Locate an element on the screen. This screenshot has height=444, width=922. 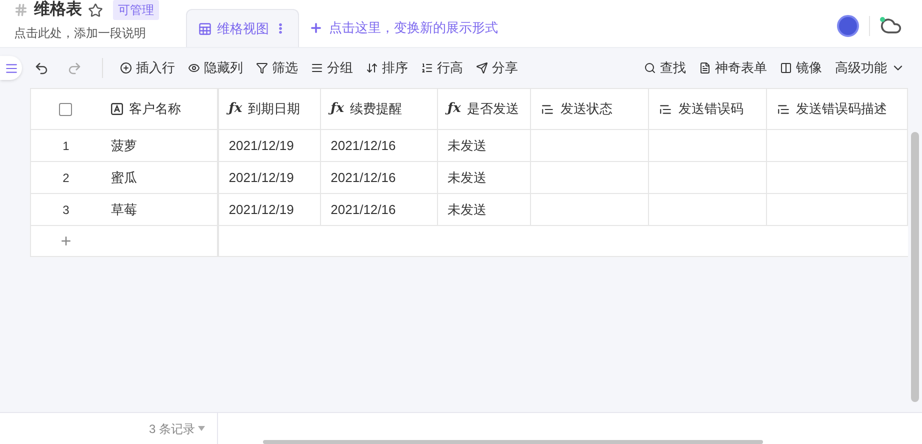
row-height-icon is located at coordinates (427, 68).